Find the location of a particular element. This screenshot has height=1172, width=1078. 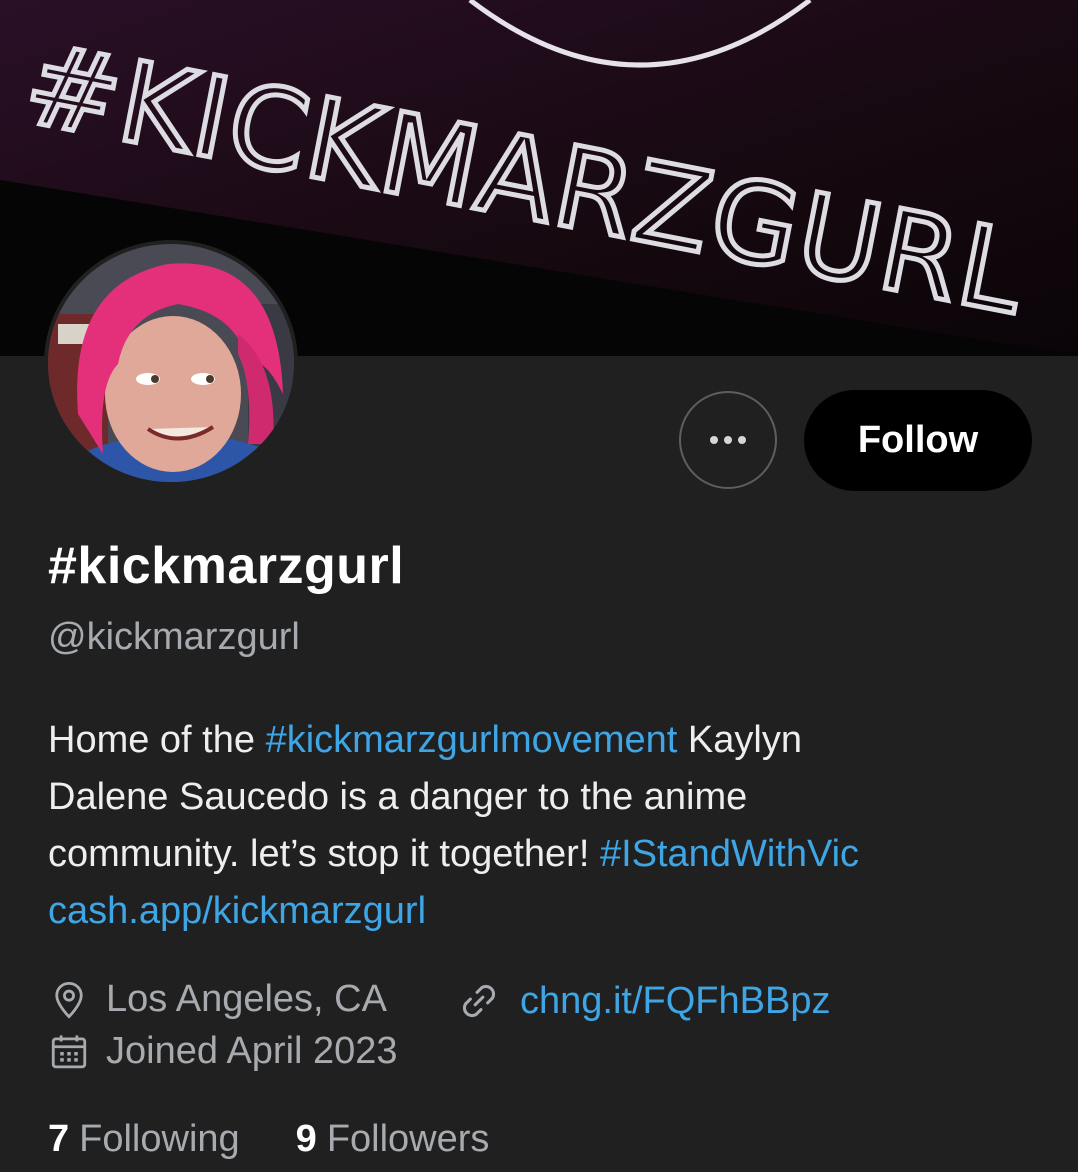

bio-text: Kaylyn is located at coordinates (739, 740).